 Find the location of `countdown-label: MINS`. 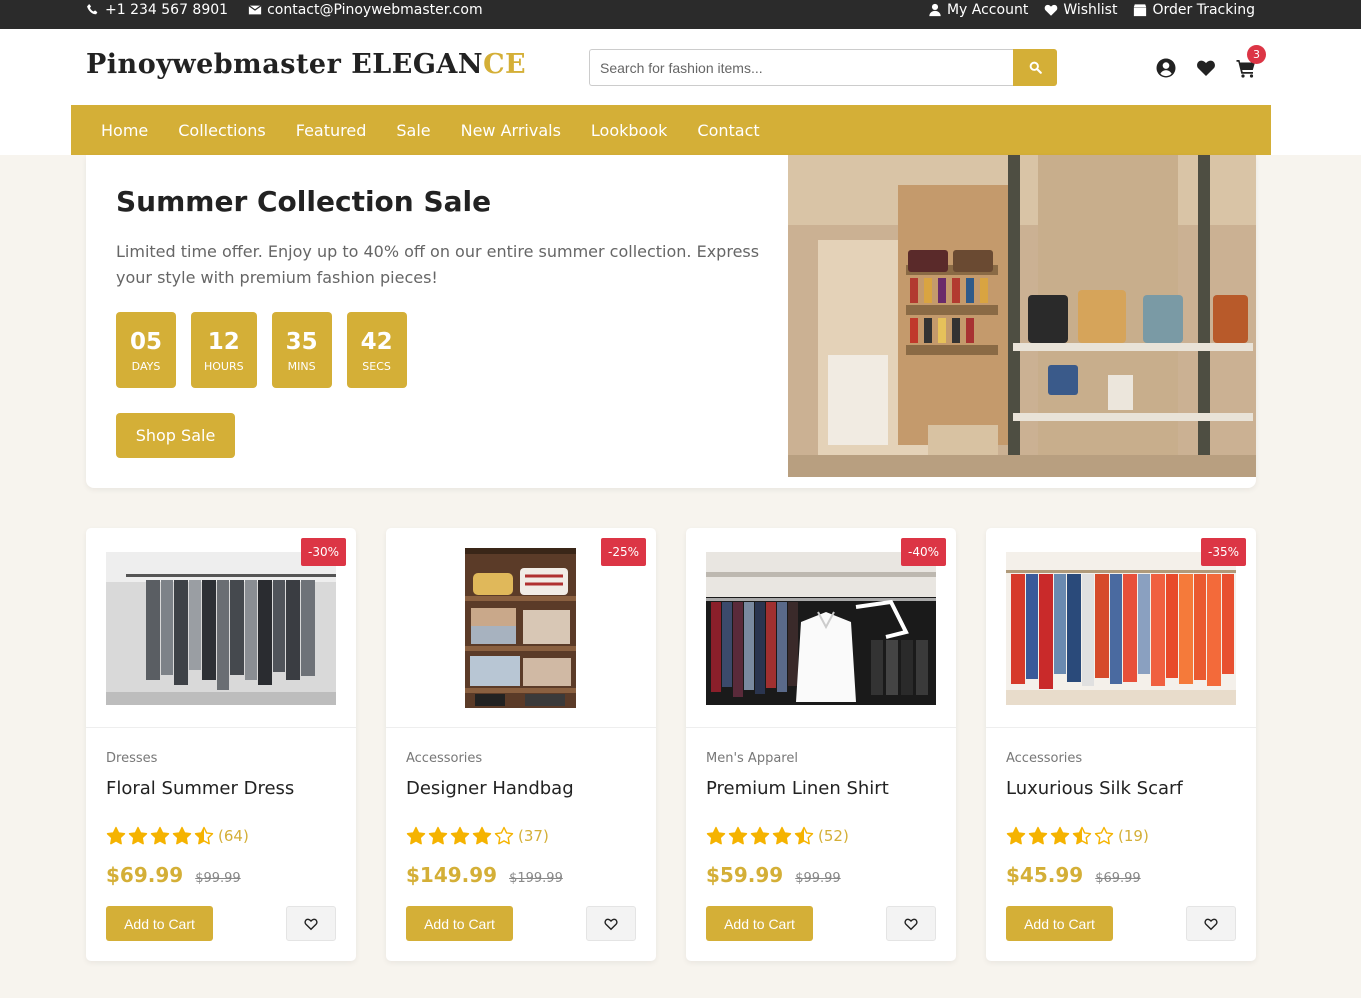

countdown-label: MINS is located at coordinates (301, 366).